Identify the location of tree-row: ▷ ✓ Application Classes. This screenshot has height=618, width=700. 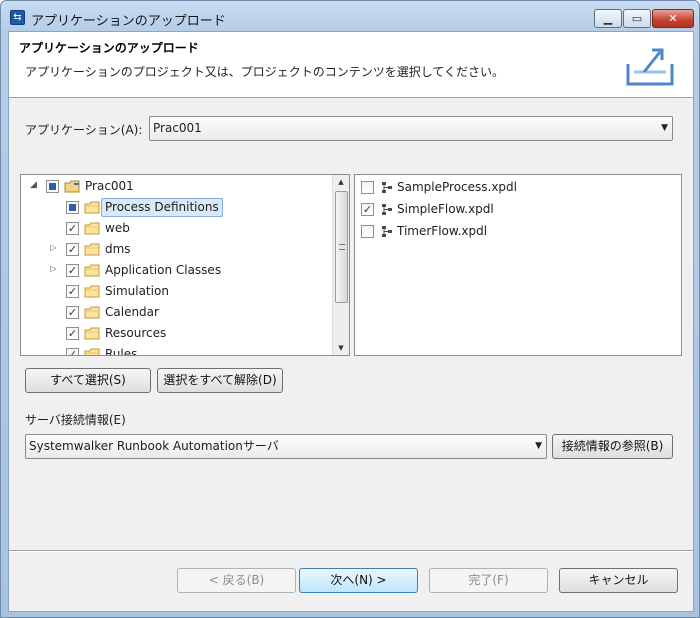
(177, 270).